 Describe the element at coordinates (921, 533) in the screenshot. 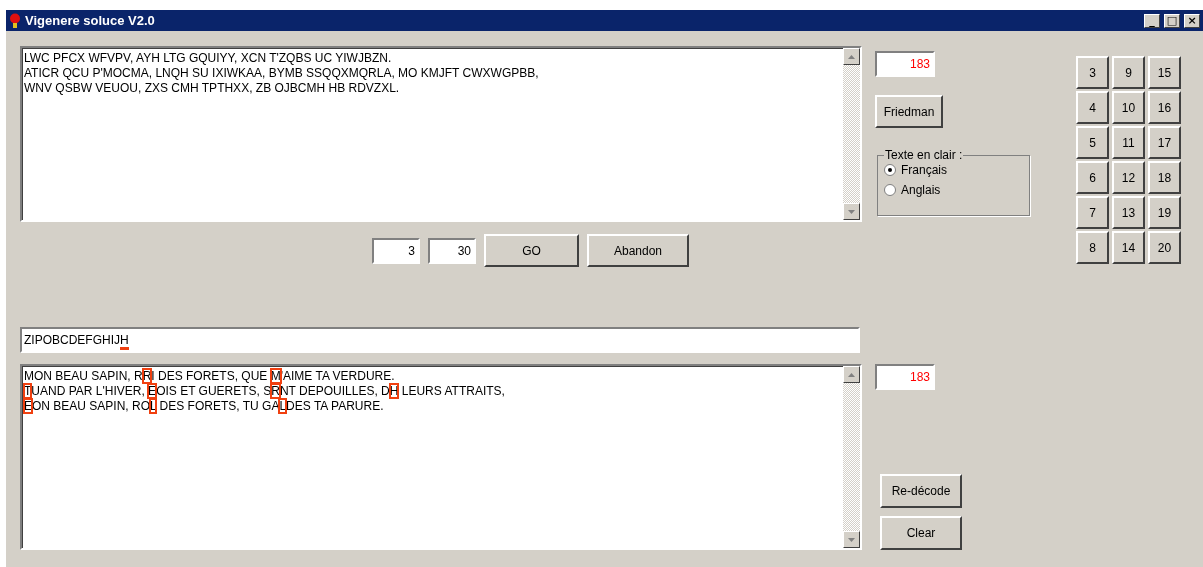

I see `clear-button: Clear` at that location.